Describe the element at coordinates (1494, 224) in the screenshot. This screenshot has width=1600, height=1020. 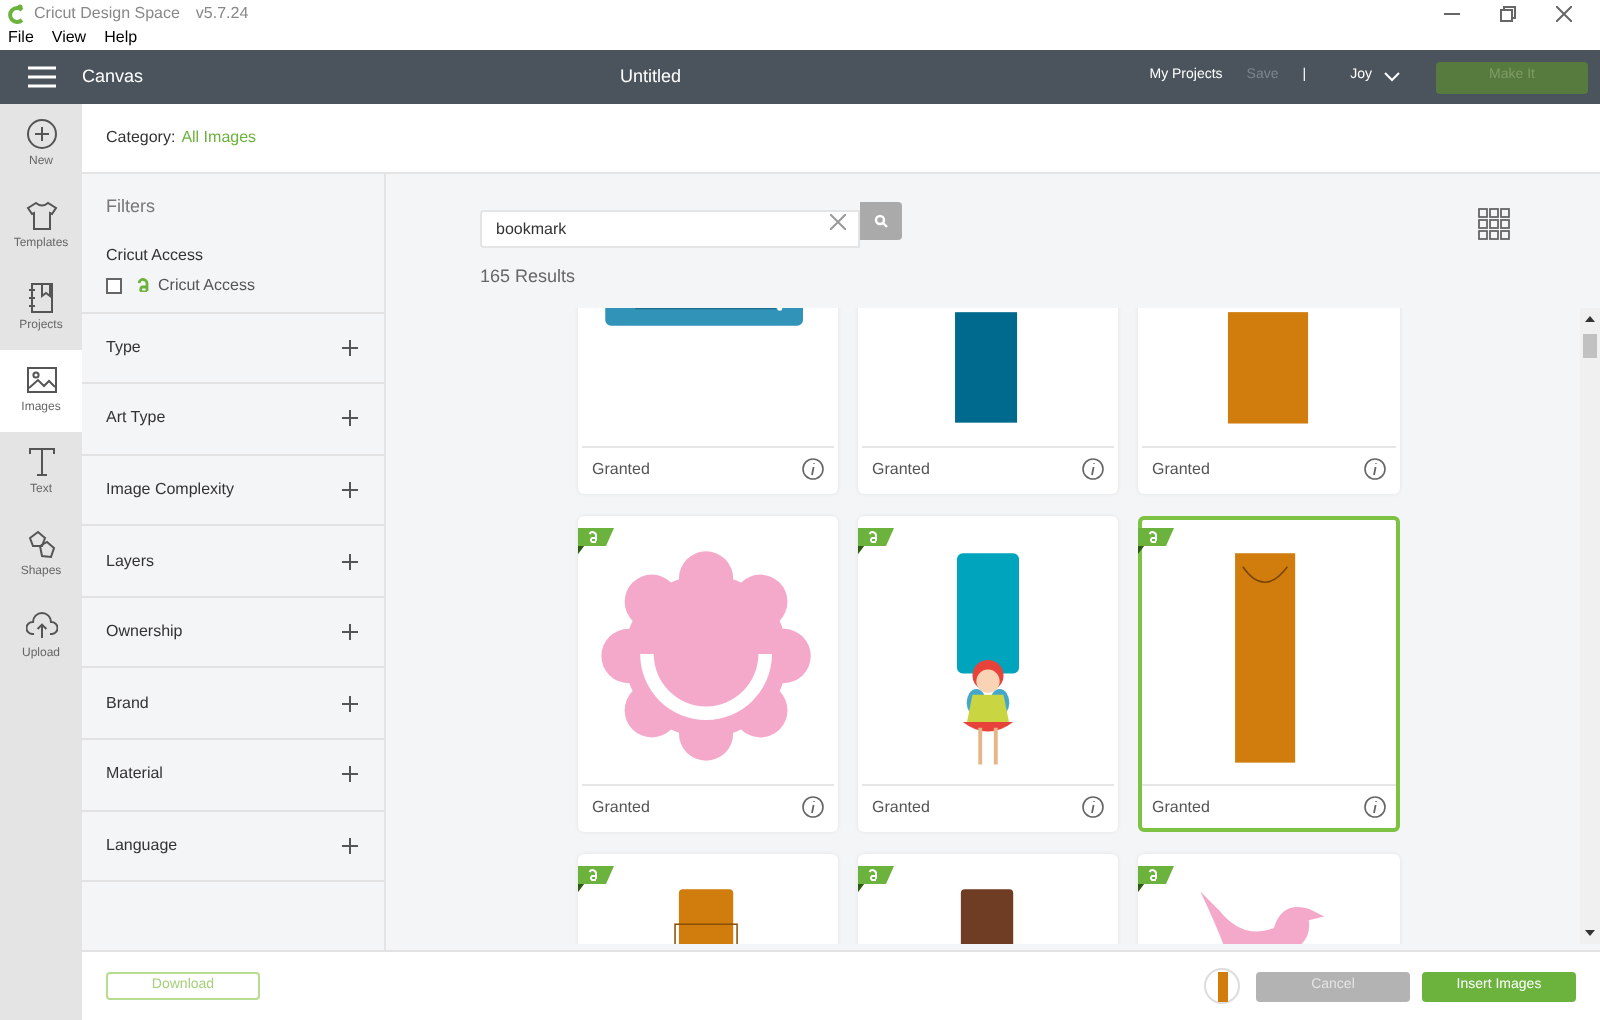
I see `grid-view-icon` at that location.